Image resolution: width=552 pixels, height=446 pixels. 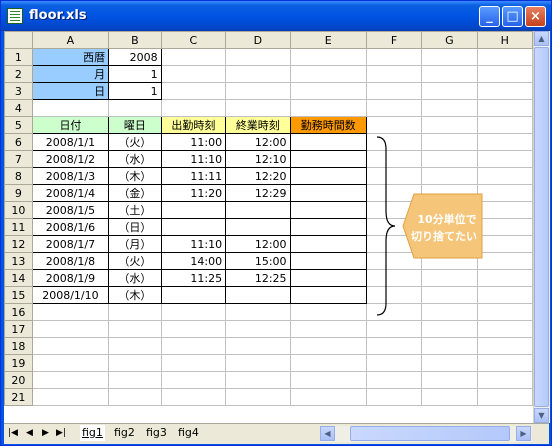 I want to click on callout-line-1: 10分単位で, so click(x=446, y=219).